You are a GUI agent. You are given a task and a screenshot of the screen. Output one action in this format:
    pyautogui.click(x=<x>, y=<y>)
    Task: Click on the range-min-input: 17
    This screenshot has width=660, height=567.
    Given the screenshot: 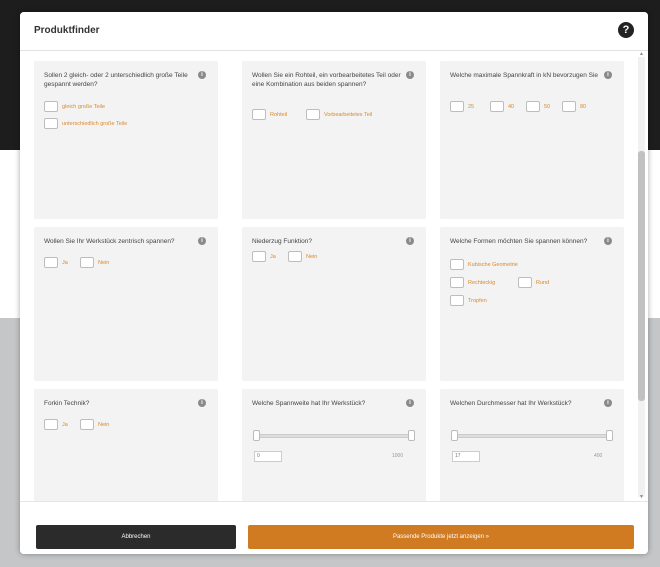 What is the action you would take?
    pyautogui.click(x=466, y=456)
    